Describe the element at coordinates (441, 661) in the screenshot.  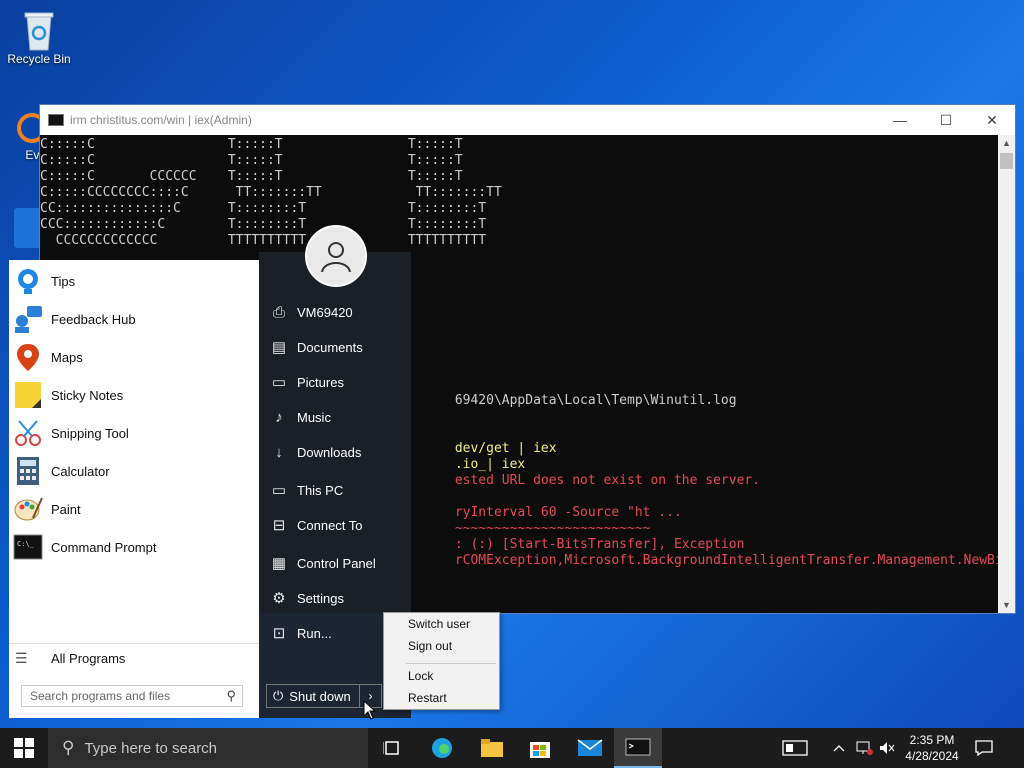
I see `power-options-menu: Switch user Sign out Lock Restart` at that location.